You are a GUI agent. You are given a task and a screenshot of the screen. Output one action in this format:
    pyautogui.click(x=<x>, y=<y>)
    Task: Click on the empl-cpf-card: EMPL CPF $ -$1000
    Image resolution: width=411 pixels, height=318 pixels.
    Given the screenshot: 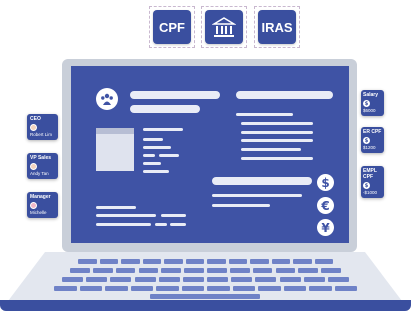 What is the action you would take?
    pyautogui.click(x=372, y=182)
    